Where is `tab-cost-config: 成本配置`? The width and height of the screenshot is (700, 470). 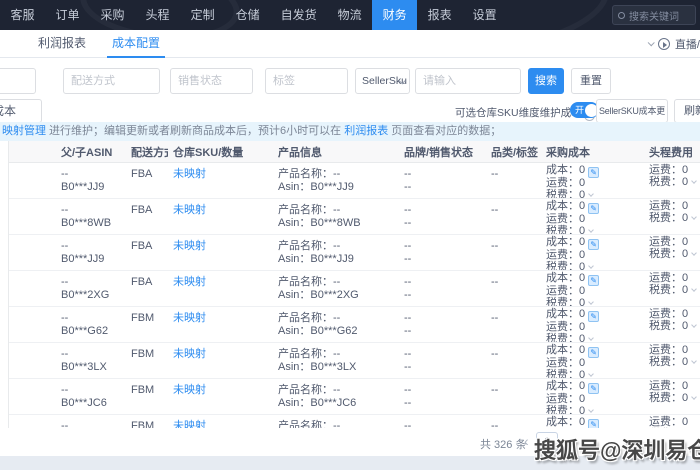 tab-cost-config: 成本配置 is located at coordinates (136, 44).